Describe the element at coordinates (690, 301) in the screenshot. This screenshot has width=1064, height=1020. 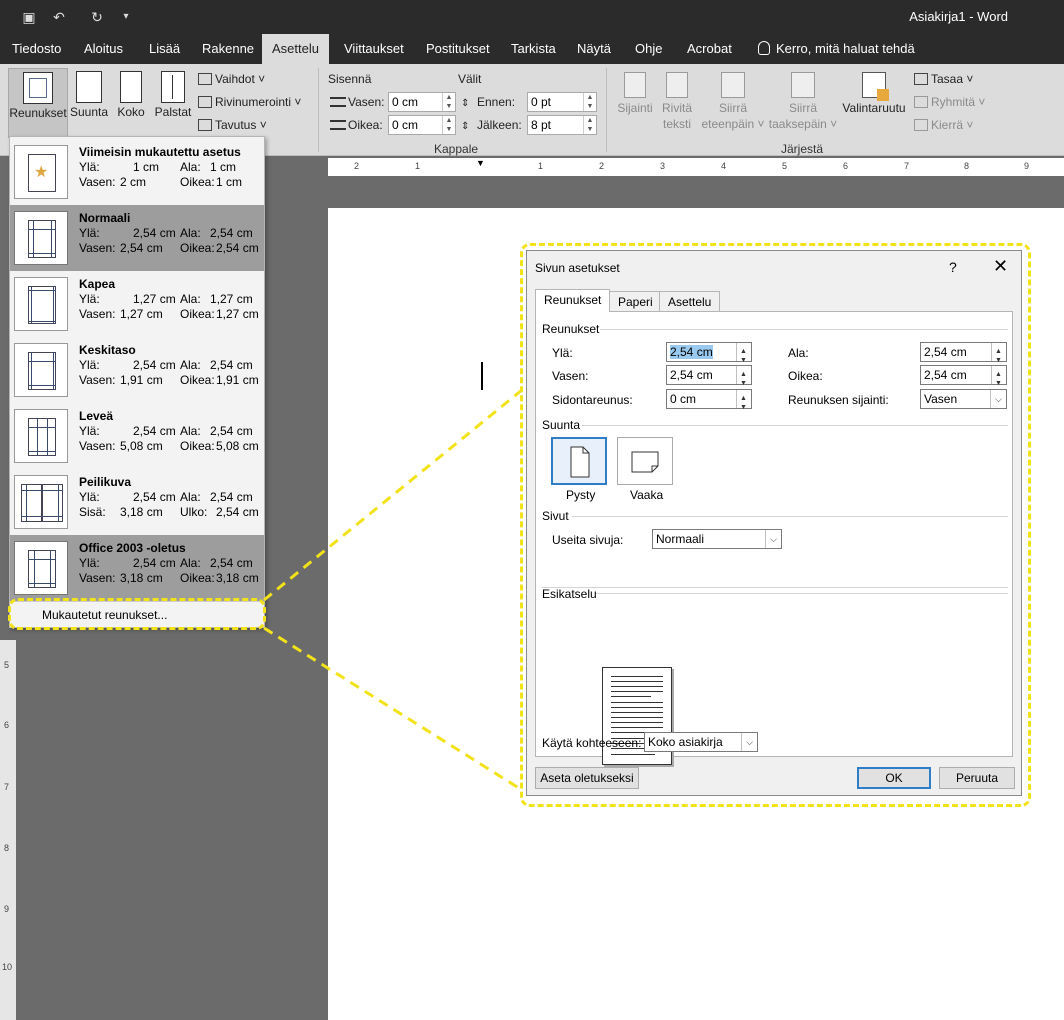
I see `tab-layout-dialog: Asettelu` at that location.